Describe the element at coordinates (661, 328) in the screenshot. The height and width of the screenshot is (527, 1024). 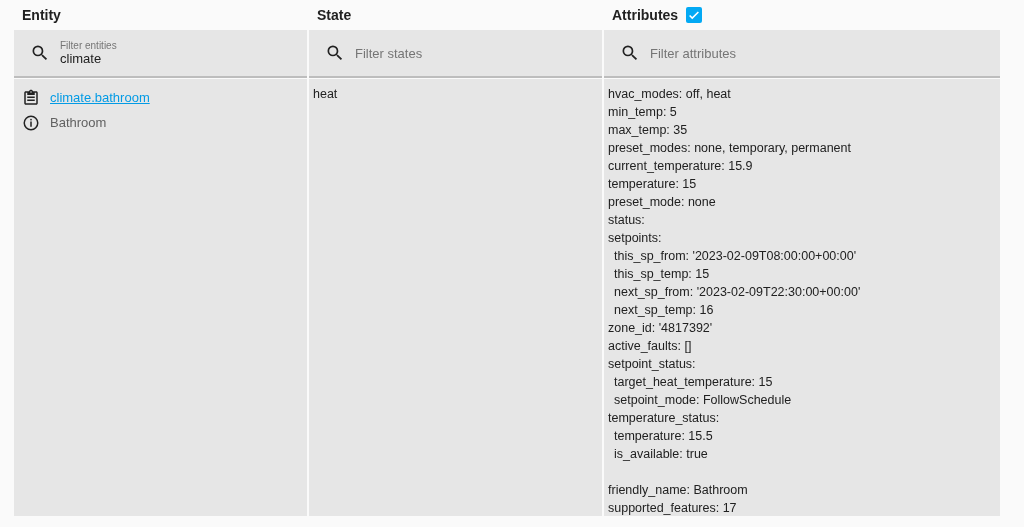
I see `attribute-line: zone_id: '4817392'` at that location.